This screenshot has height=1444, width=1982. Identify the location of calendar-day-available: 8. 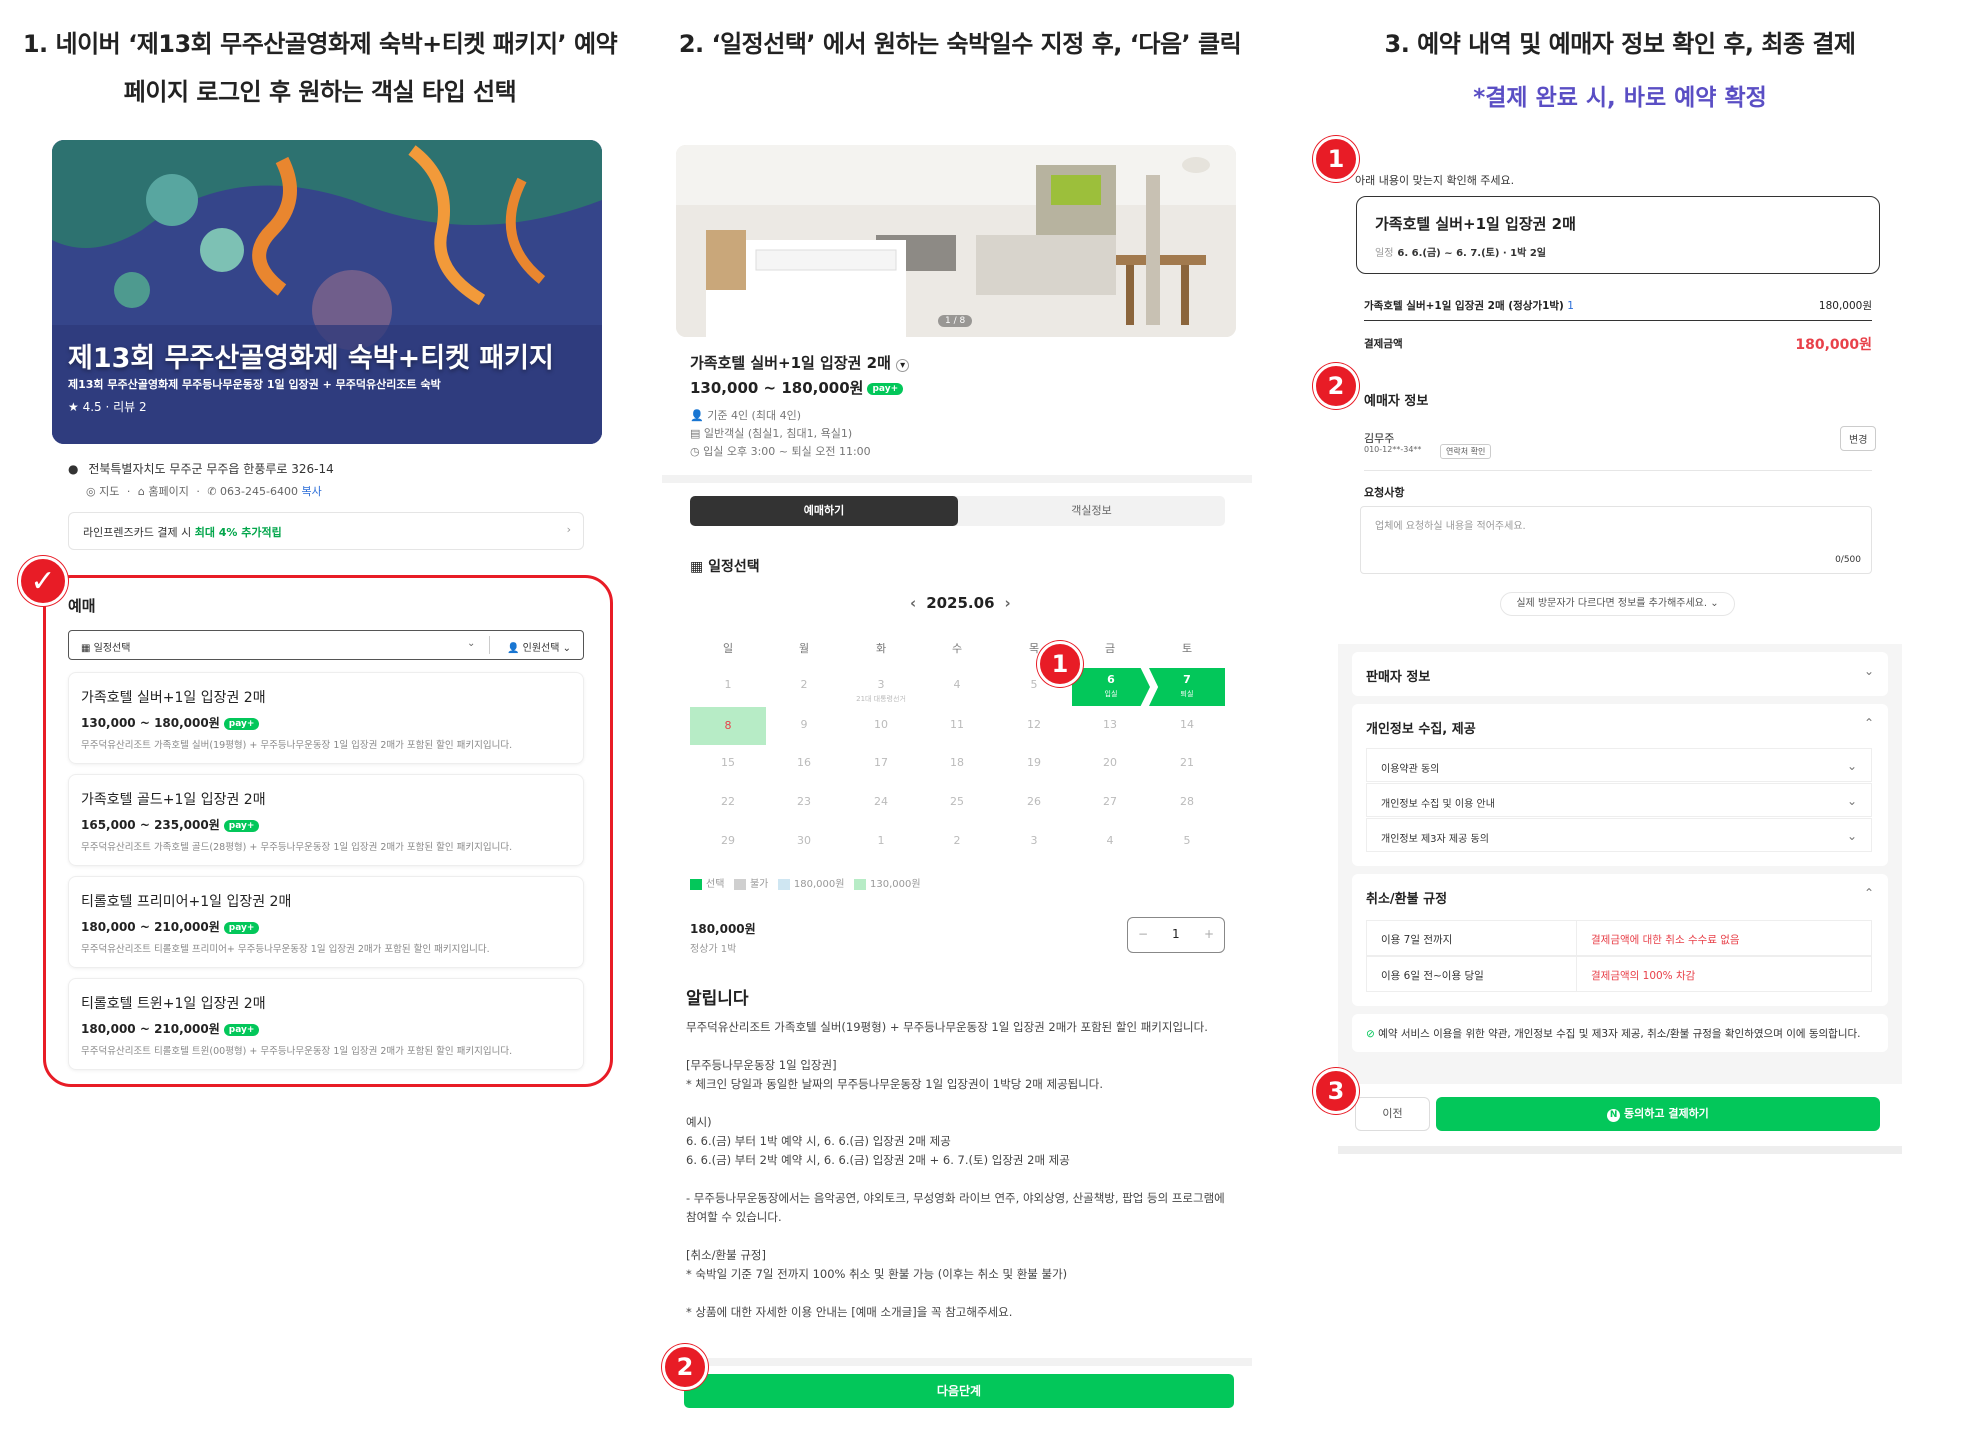
(728, 726).